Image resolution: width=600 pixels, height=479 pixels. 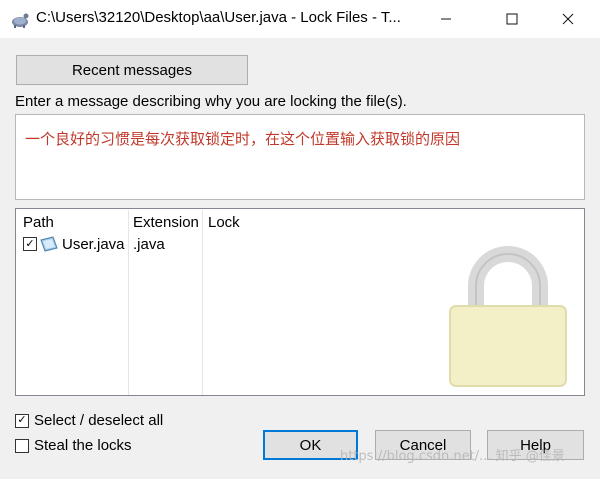 I want to click on select-all-option: ✓ Select / deselect all, so click(x=89, y=420).